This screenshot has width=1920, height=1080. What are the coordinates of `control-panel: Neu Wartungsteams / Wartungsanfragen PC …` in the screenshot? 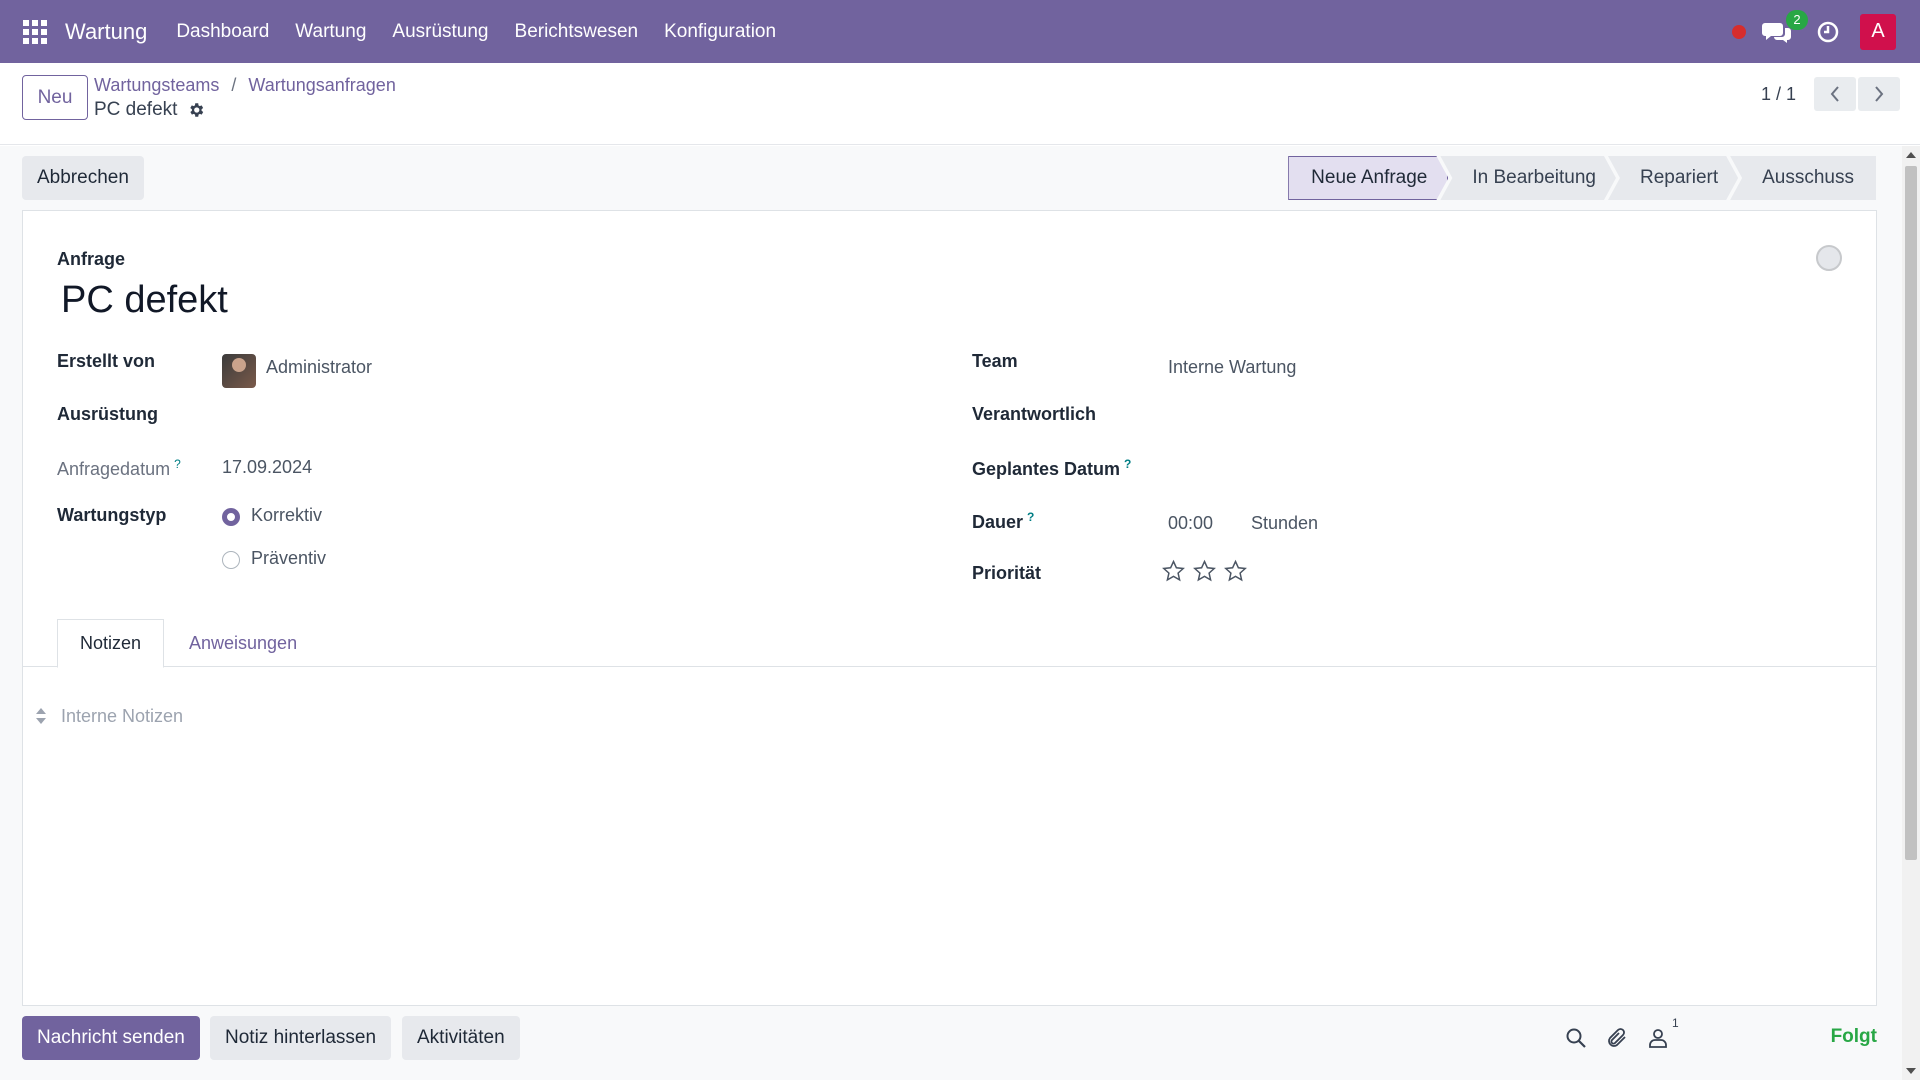 It's located at (960, 104).